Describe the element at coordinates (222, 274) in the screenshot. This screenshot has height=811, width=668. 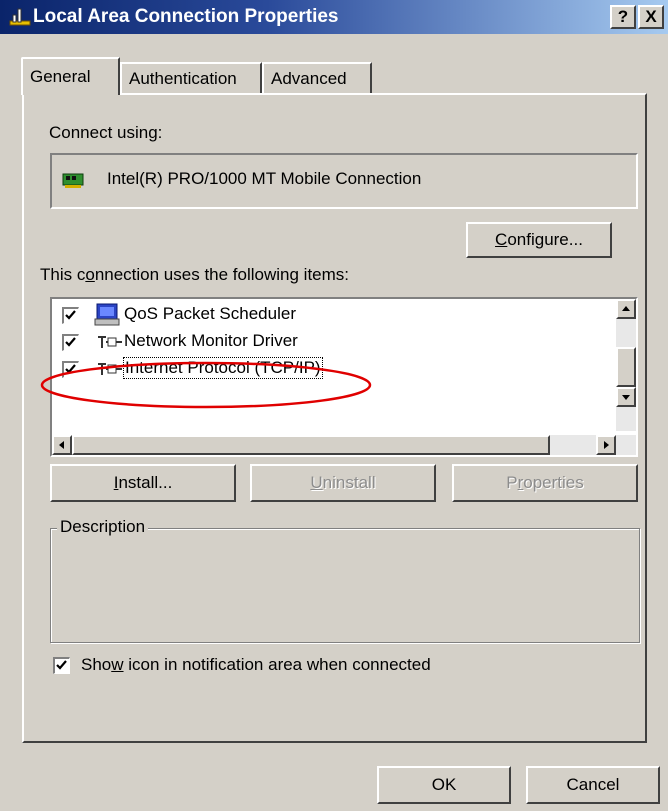
I see `items-label-post: nnection uses the following items:` at that location.